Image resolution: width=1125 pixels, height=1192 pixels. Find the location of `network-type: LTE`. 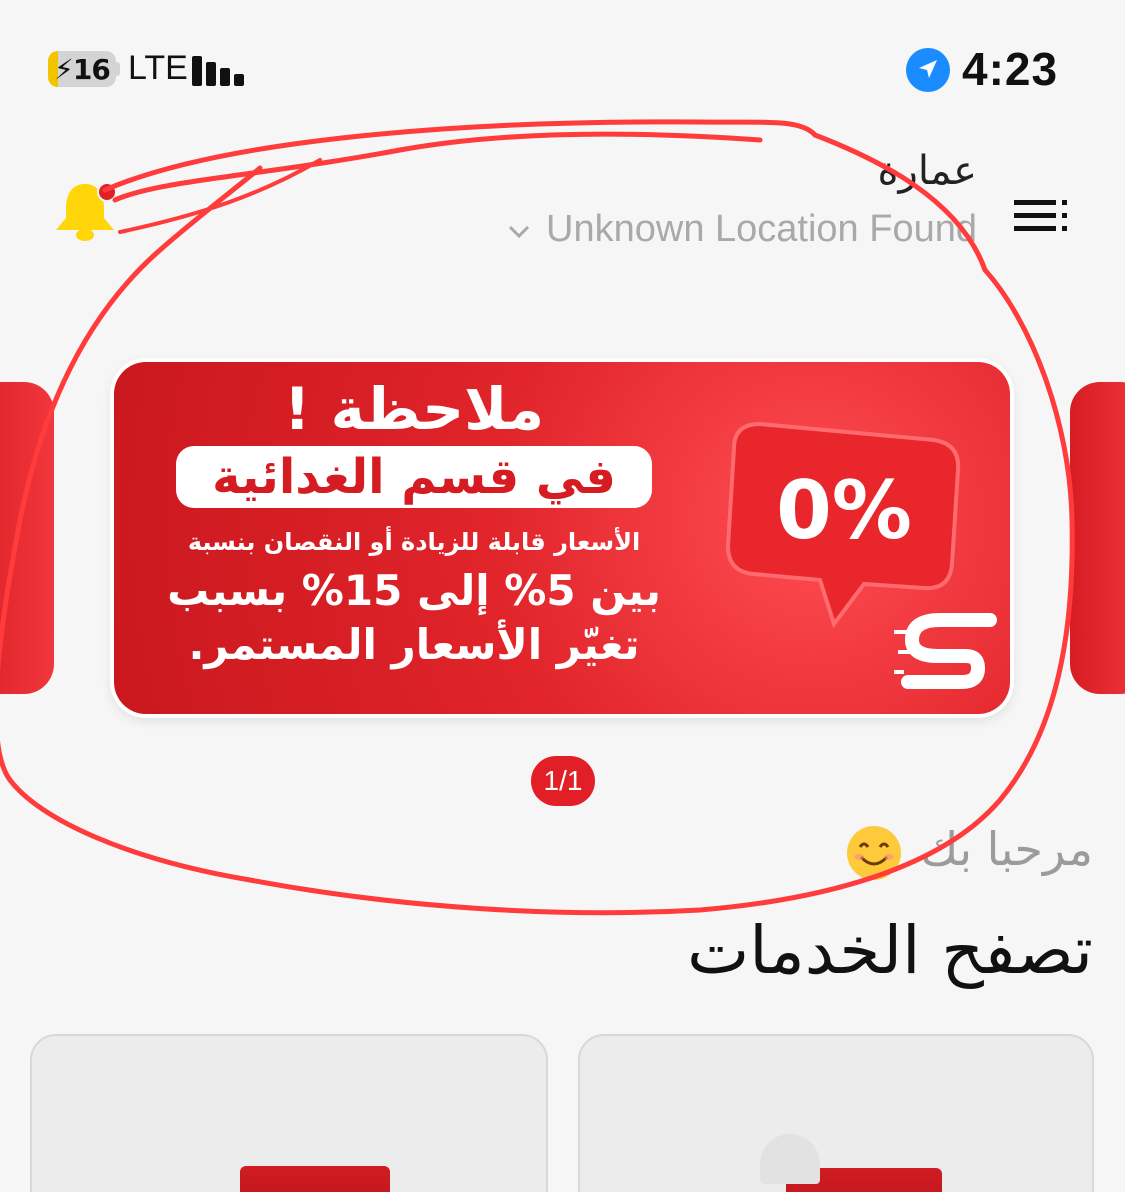

network-type: LTE is located at coordinates (158, 68).